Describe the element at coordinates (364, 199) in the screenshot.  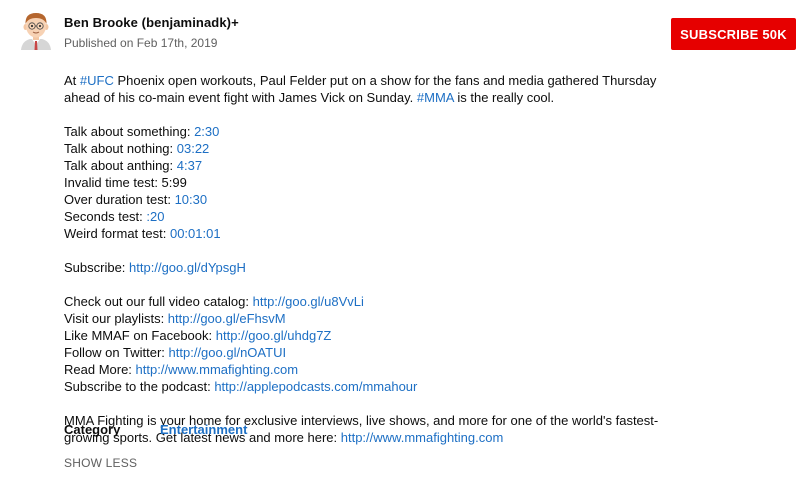
I see `timestamp-line: Over duration test: 10:30` at that location.